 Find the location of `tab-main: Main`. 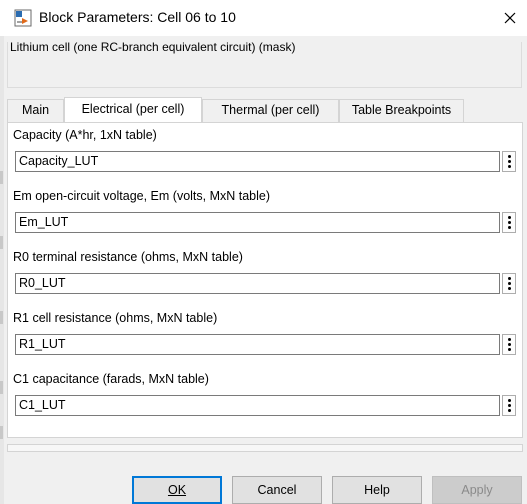

tab-main: Main is located at coordinates (35, 110).